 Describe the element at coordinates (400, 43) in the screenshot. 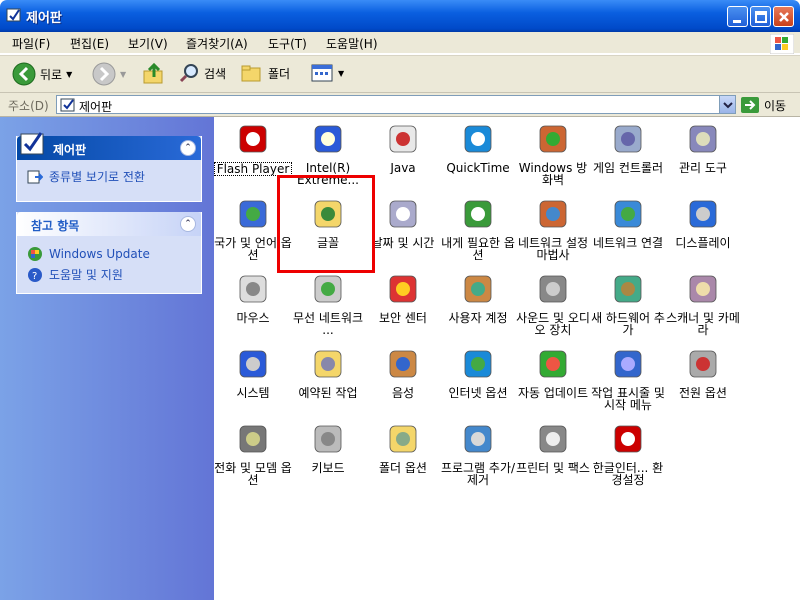

I see `menu-bar: 파일(F) 편집(E) 보기(V) 즐겨찾기(A) 도구(T) 도움말(H)` at that location.